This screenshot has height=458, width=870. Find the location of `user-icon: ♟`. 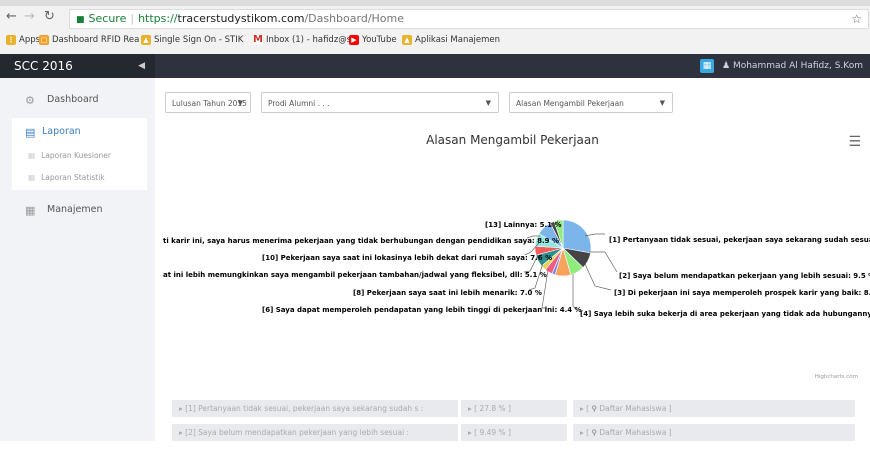

user-icon: ♟ is located at coordinates (726, 66).